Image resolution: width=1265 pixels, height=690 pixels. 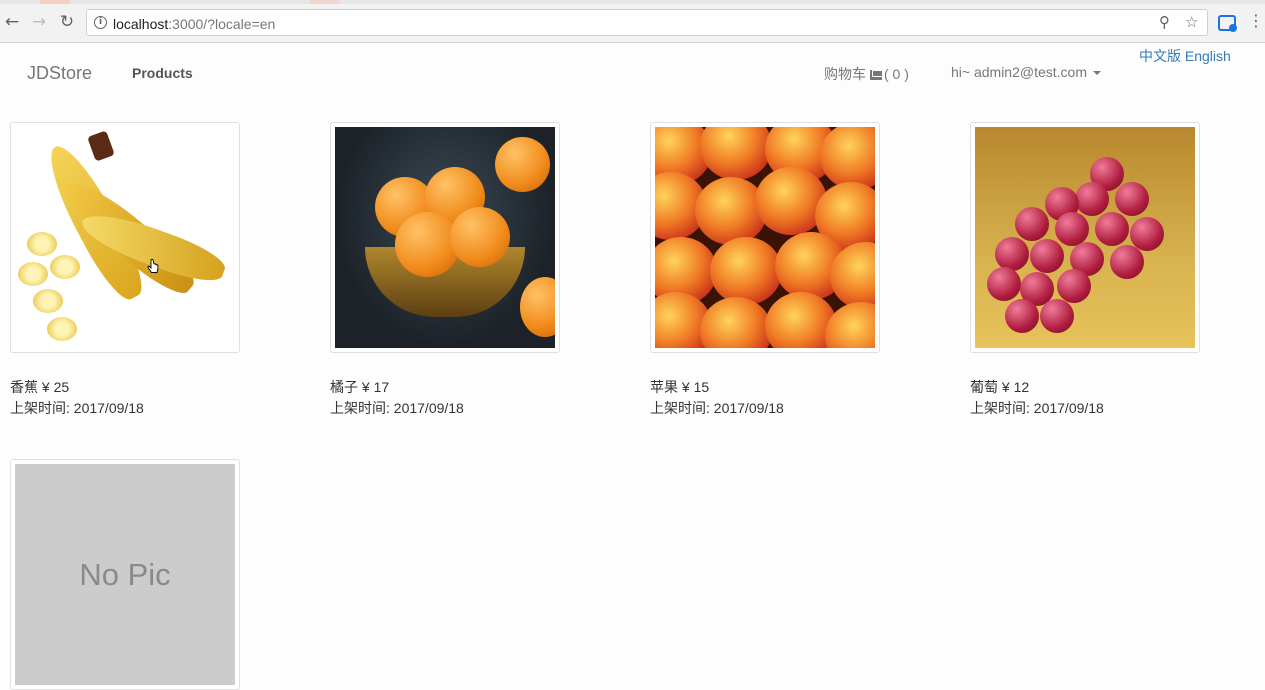 What do you see at coordinates (24, 387) in the screenshot?
I see `product-name: 香蕉` at bounding box center [24, 387].